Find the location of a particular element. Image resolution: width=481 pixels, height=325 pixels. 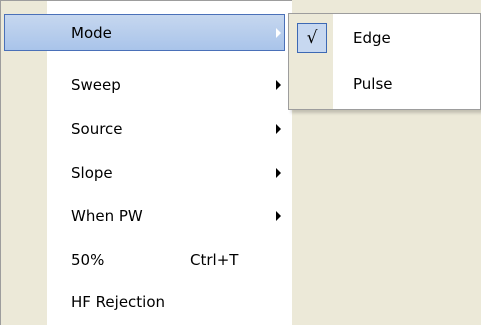

menu-item-label: 50% is located at coordinates (88, 260).